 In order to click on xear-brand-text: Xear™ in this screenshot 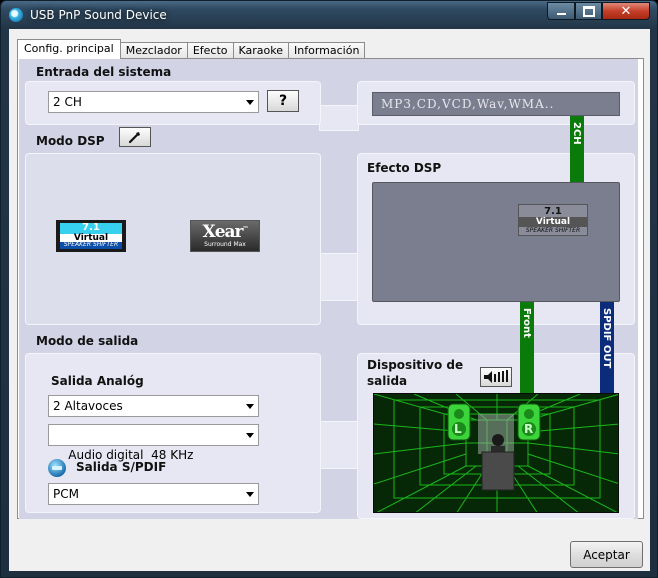, I will do `click(225, 232)`.